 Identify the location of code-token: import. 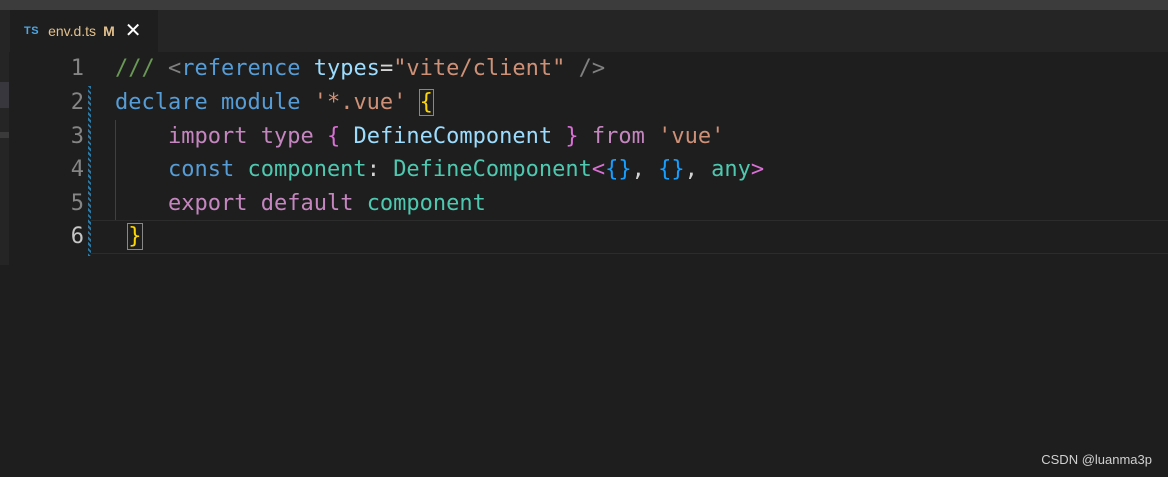
(207, 136).